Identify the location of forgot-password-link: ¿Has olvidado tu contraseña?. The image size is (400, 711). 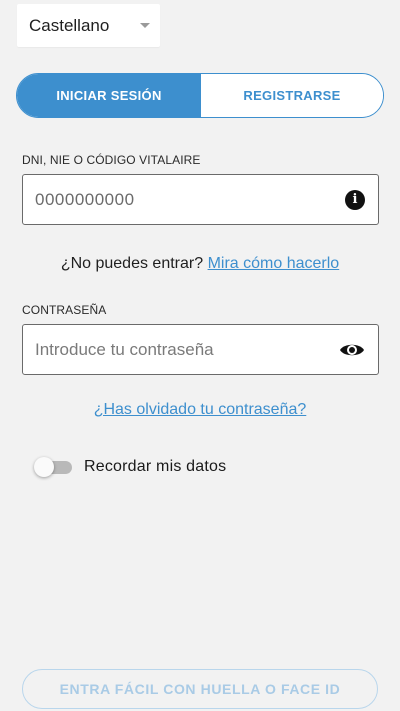
(200, 409).